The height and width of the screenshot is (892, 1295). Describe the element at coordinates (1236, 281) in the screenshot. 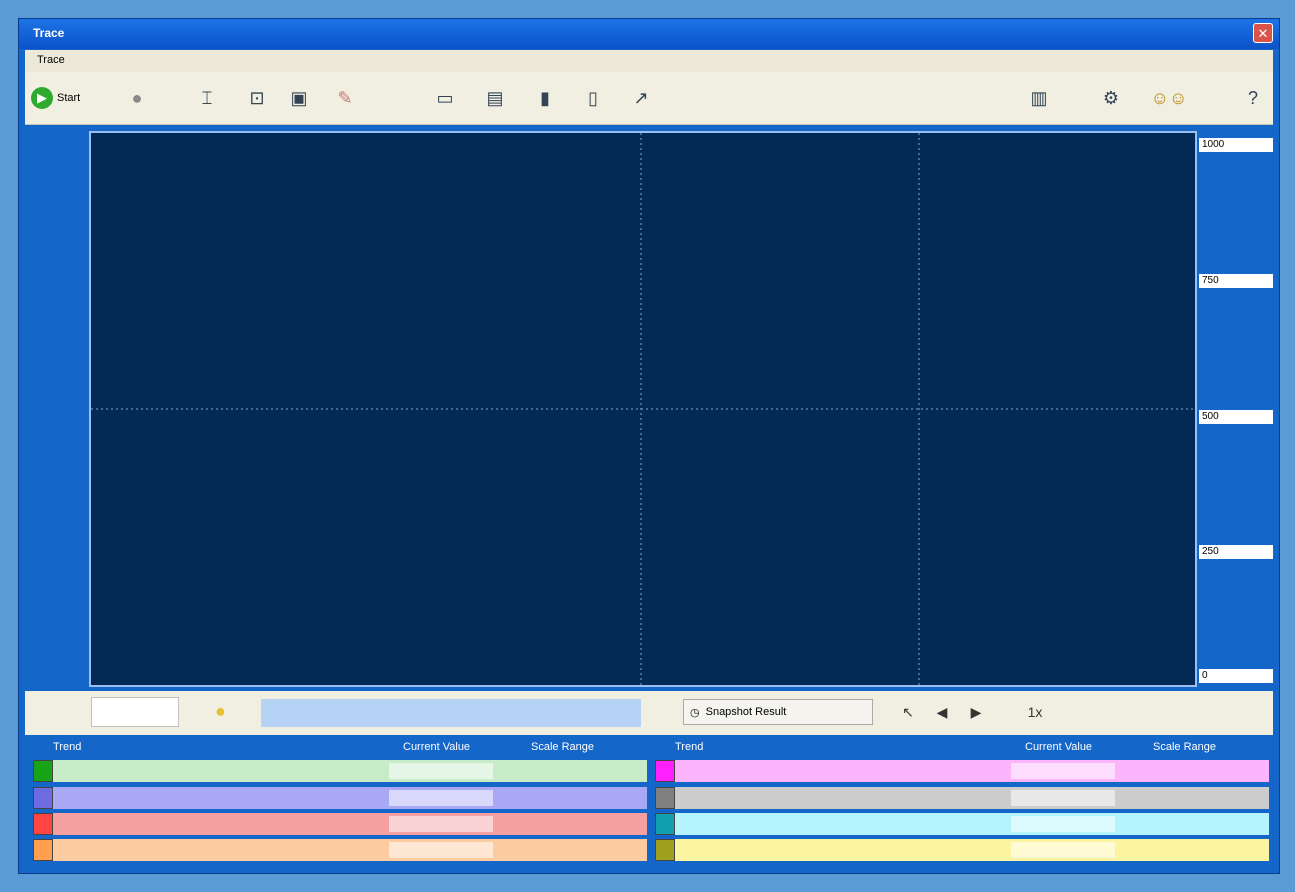

I see `y-axis-label: 750` at that location.